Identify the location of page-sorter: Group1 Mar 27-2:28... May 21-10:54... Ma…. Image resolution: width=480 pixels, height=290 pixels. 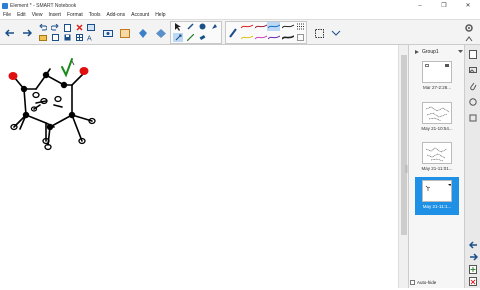
(436, 166).